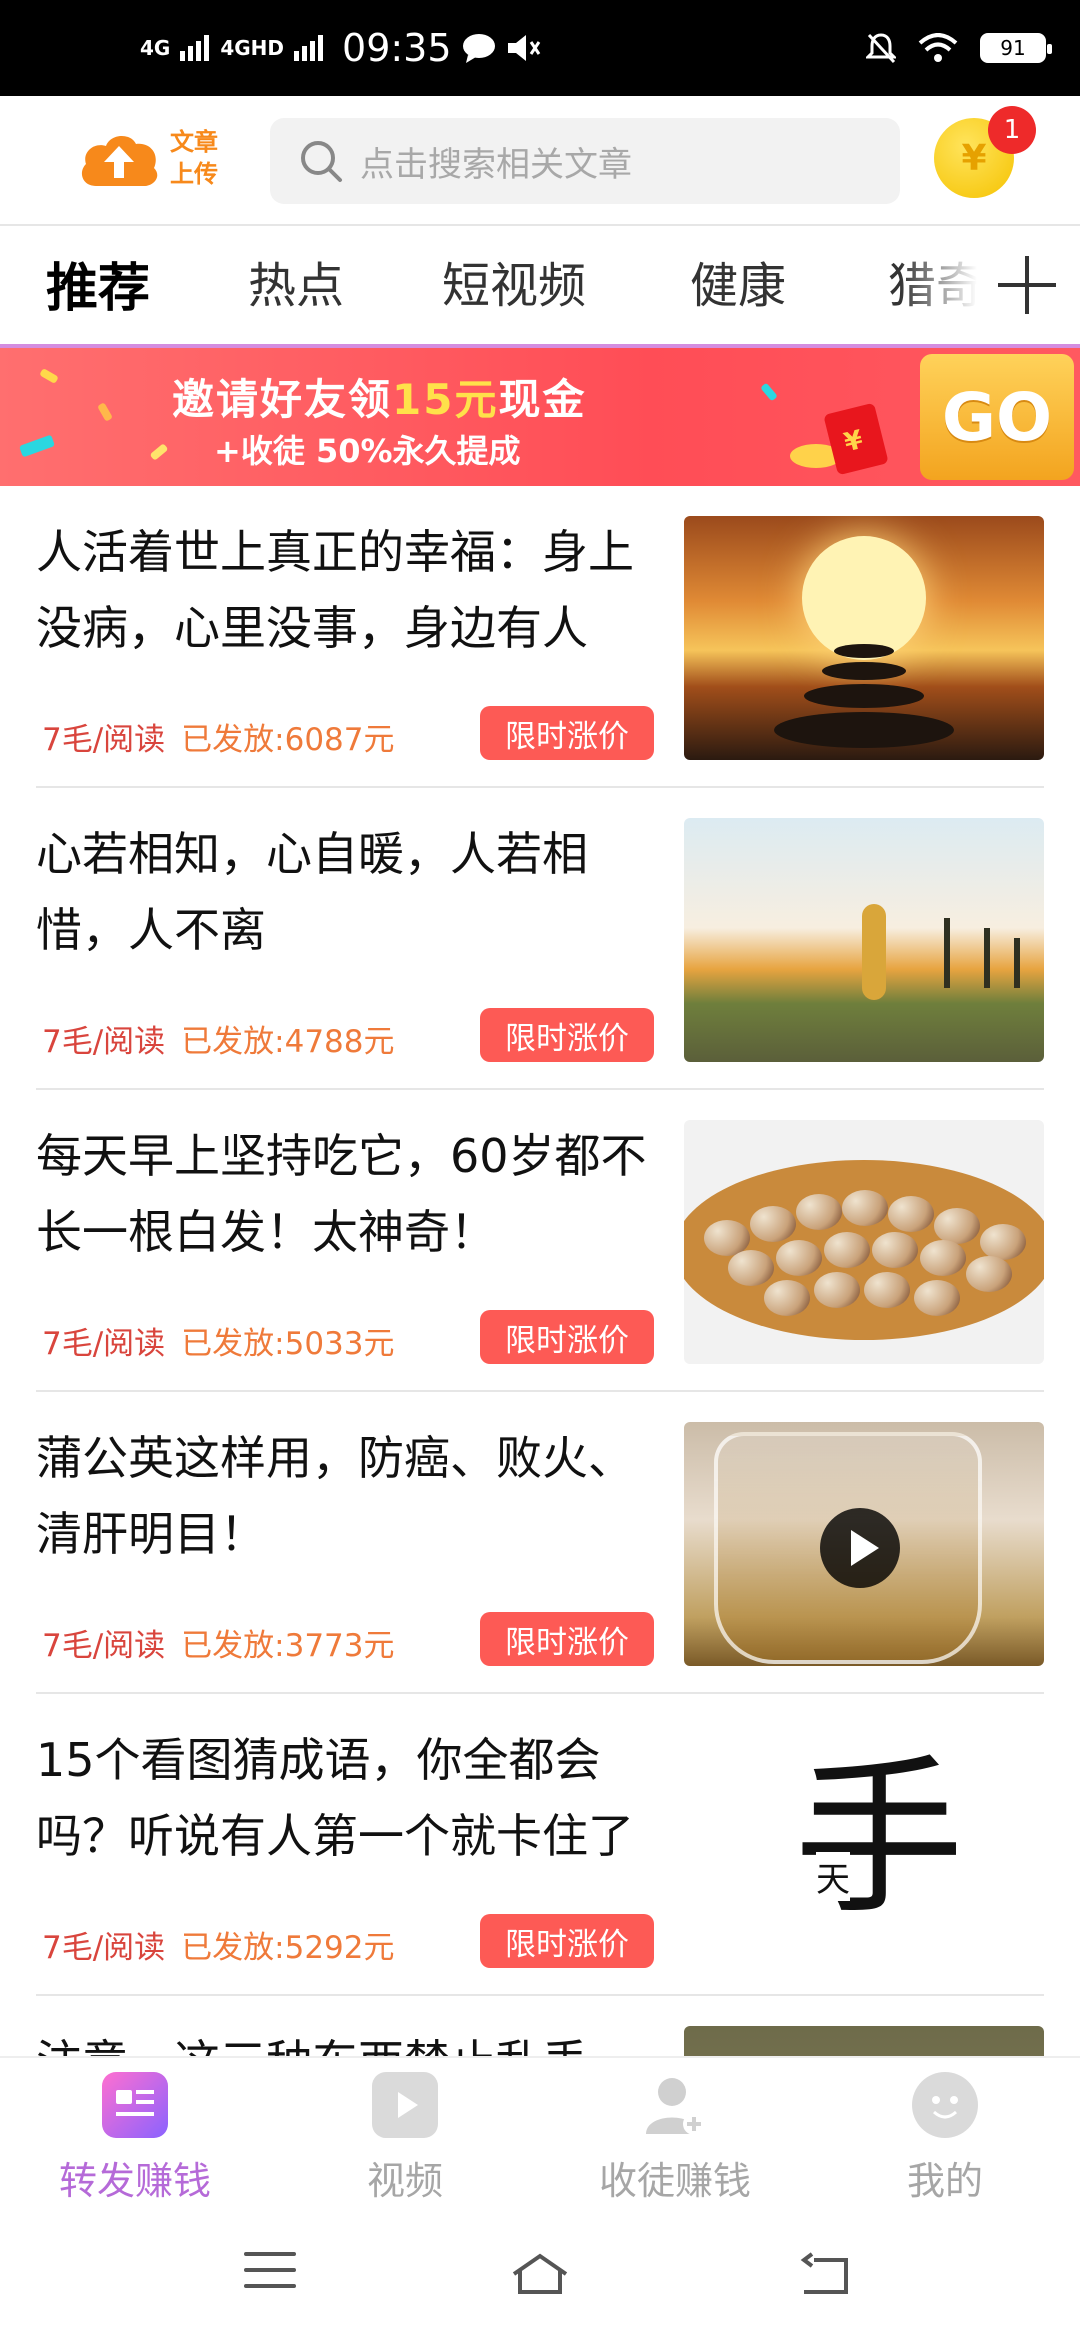 This screenshot has height=2340, width=1080. I want to click on tab-hot: 热点, so click(296, 281).